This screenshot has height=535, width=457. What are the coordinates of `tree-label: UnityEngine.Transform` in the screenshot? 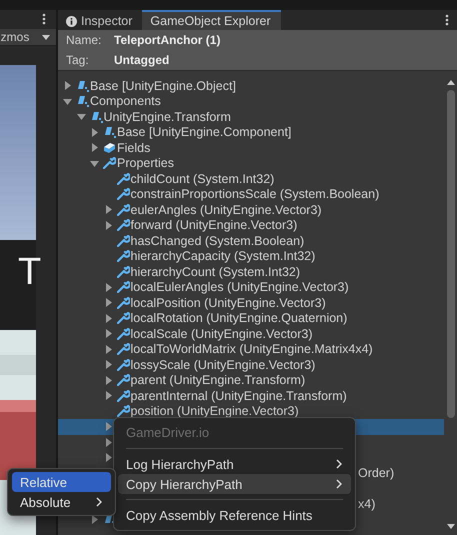 It's located at (167, 117).